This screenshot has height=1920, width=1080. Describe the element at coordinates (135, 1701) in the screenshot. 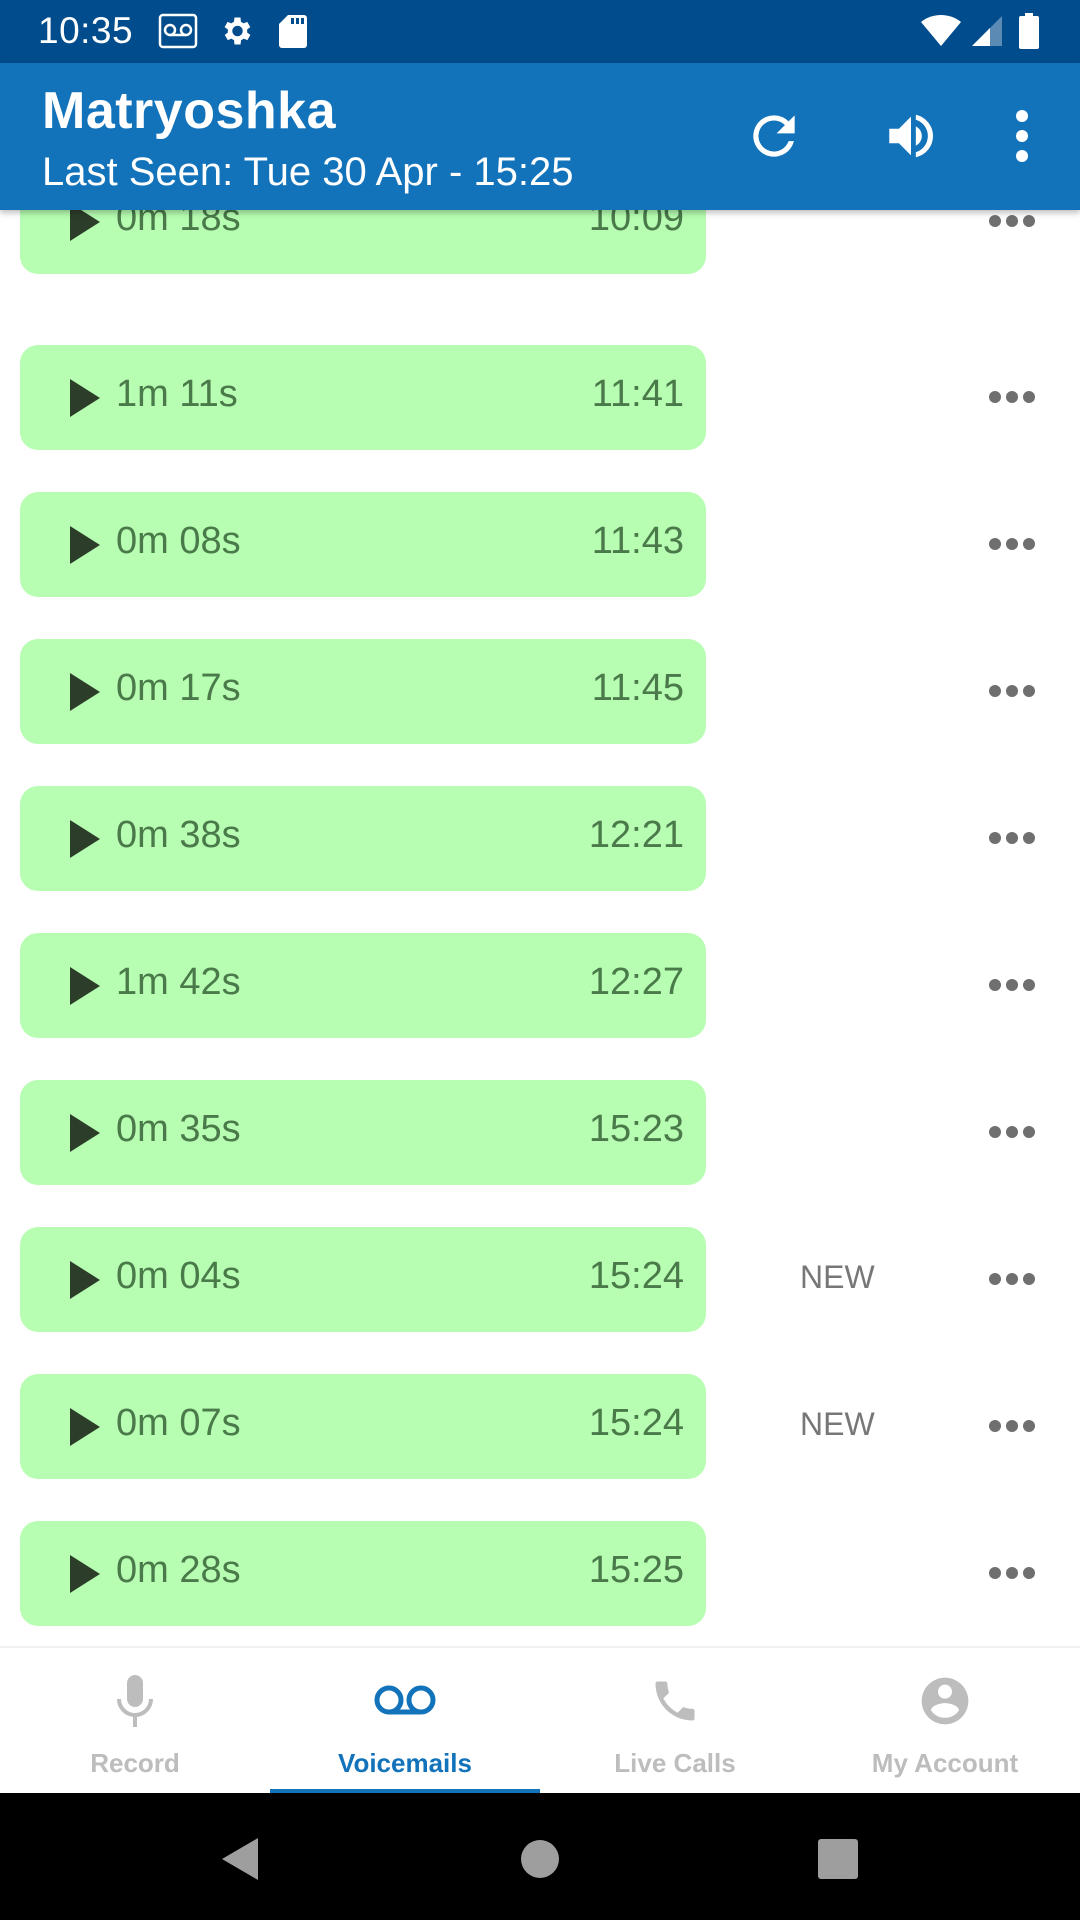

I see `microphone-icon` at that location.